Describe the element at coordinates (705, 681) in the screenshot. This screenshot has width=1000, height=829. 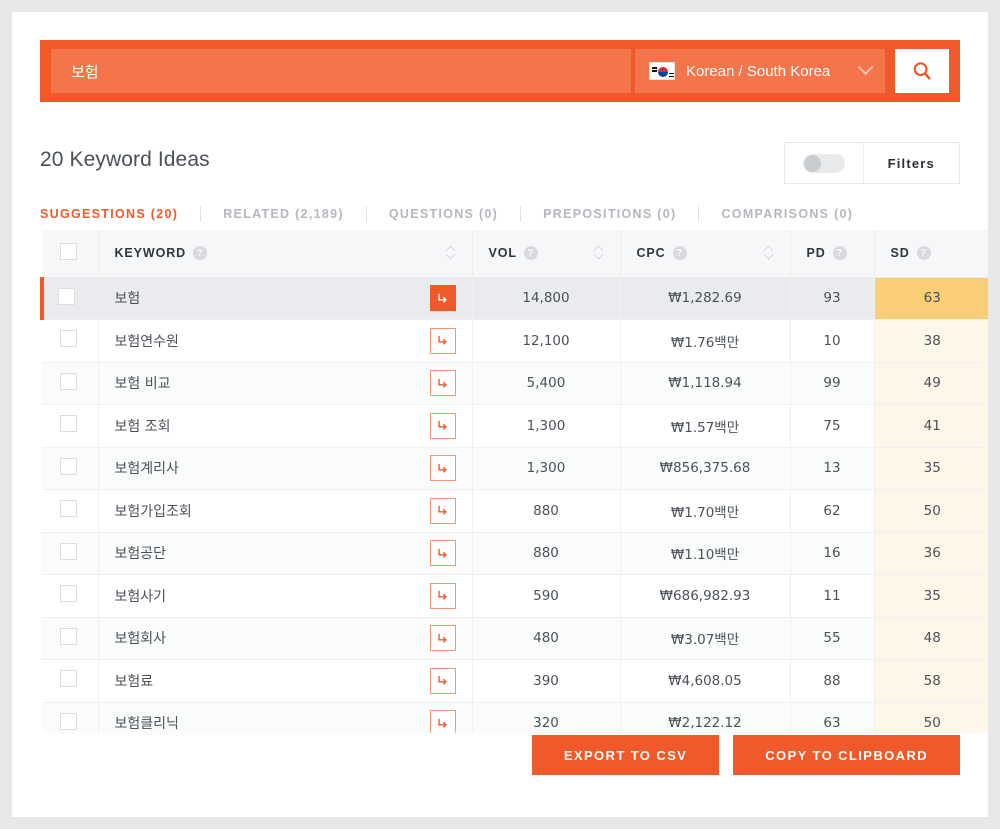
I see `cpc-cell: ₩4,608.05` at that location.